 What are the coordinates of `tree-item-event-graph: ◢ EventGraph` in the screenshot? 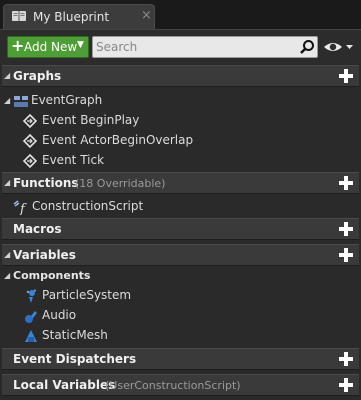 It's located at (180, 101).